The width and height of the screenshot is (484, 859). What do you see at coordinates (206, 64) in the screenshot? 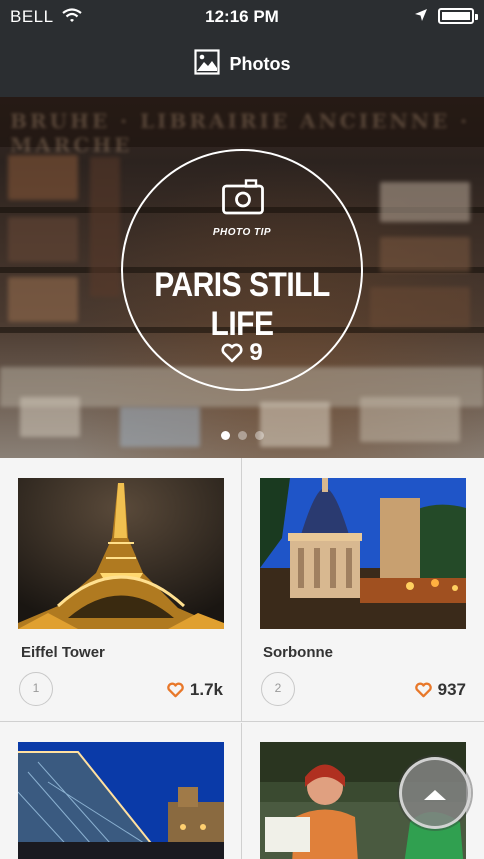
I see `photos-icon` at bounding box center [206, 64].